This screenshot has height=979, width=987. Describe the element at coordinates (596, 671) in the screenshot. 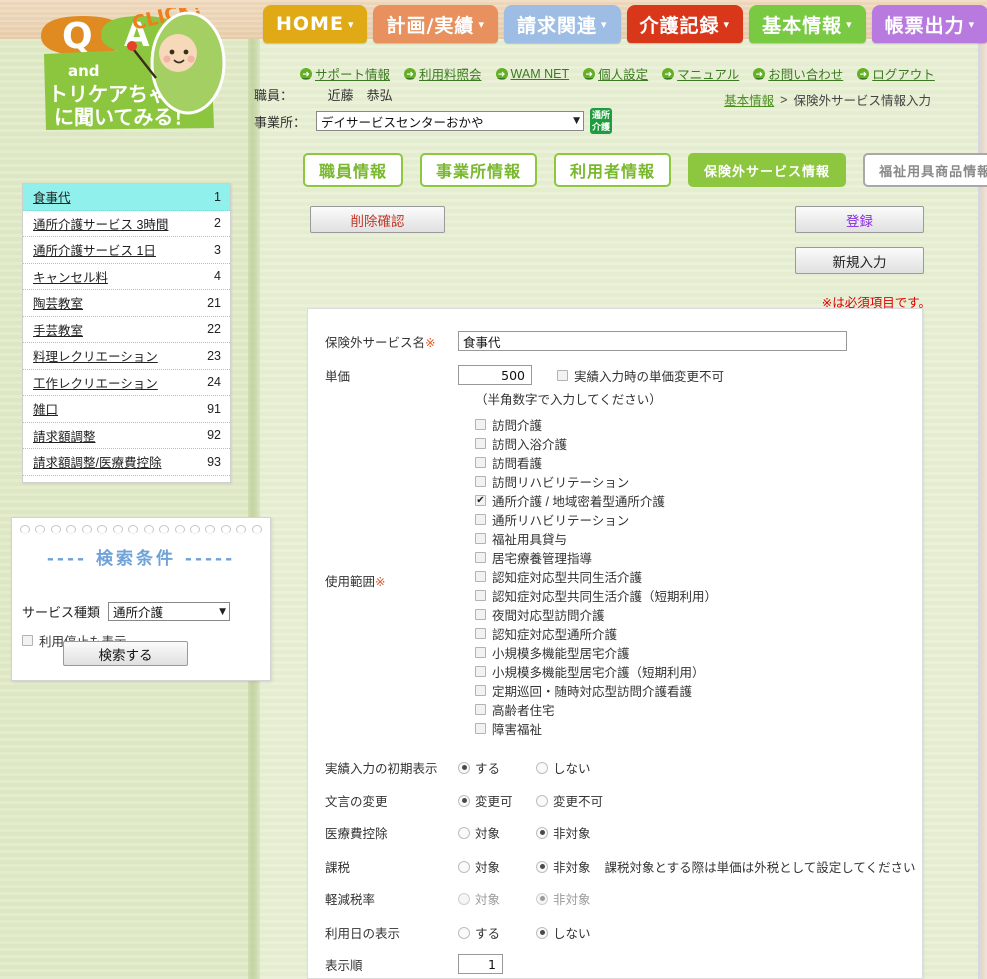

I see `usage-range-item: 小規模多機能型居宅介護（短期利用）` at that location.